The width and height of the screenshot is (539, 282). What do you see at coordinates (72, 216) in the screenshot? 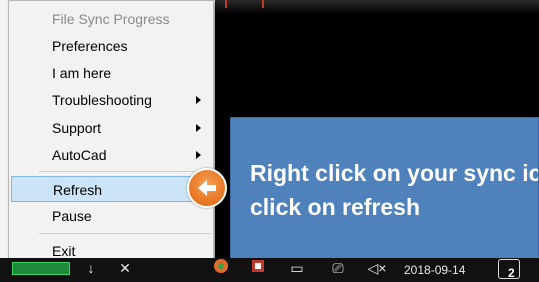
I see `menu-item-label: Pause` at bounding box center [72, 216].